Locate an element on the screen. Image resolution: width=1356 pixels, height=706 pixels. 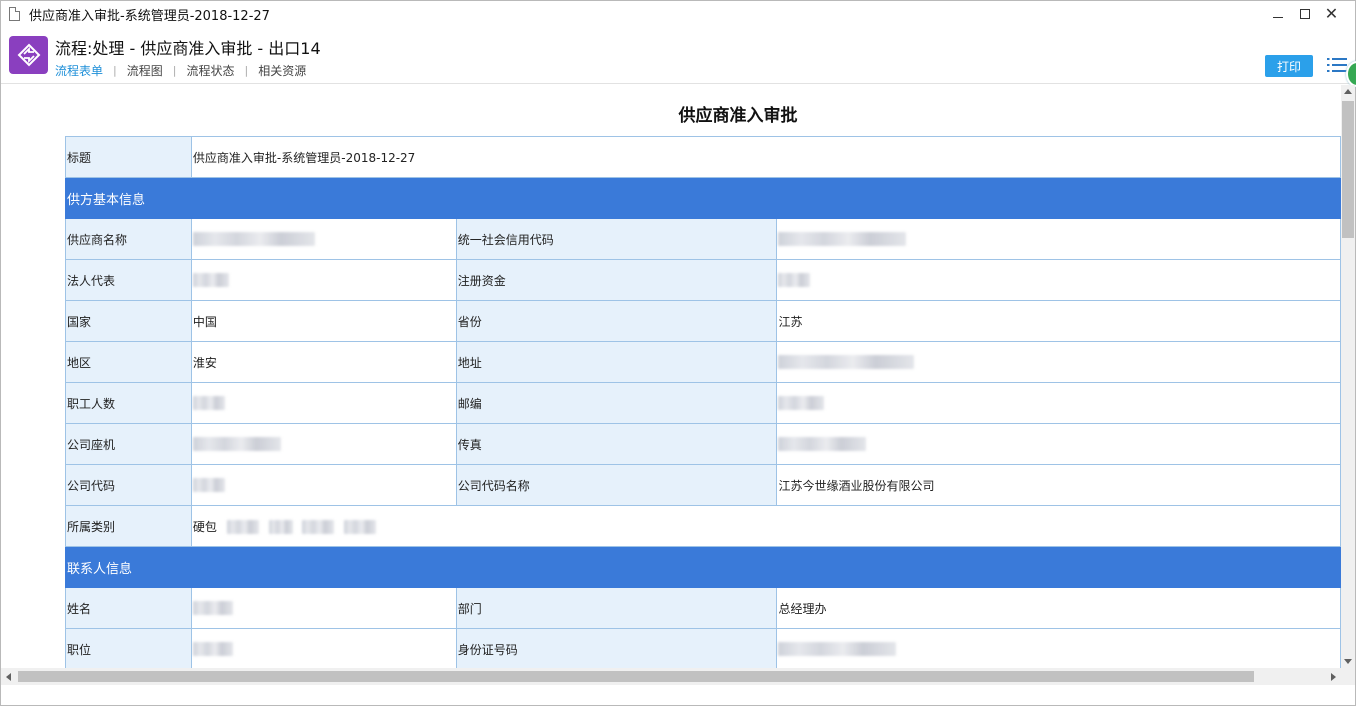
document-icon is located at coordinates (14, 14).